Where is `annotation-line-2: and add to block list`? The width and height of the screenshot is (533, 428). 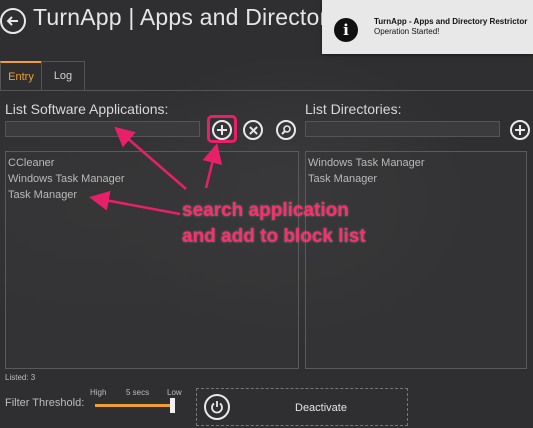
annotation-line-2: and add to block list is located at coordinates (274, 236).